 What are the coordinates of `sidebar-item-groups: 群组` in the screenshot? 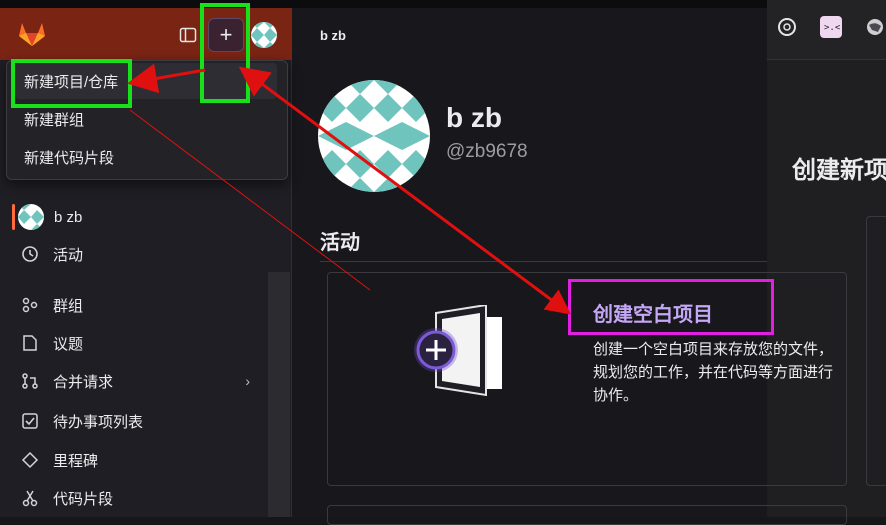 It's located at (134, 305).